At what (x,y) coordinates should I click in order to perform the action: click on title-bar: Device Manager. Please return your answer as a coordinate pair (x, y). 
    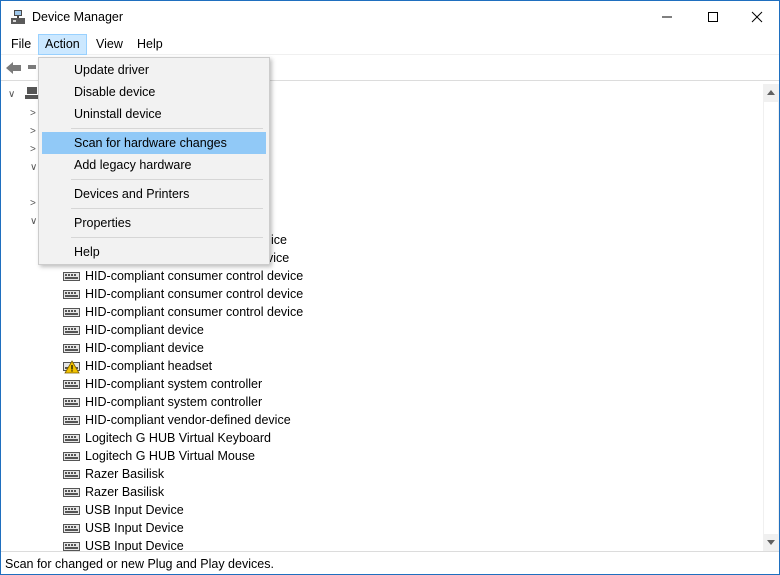
    Looking at the image, I should click on (390, 17).